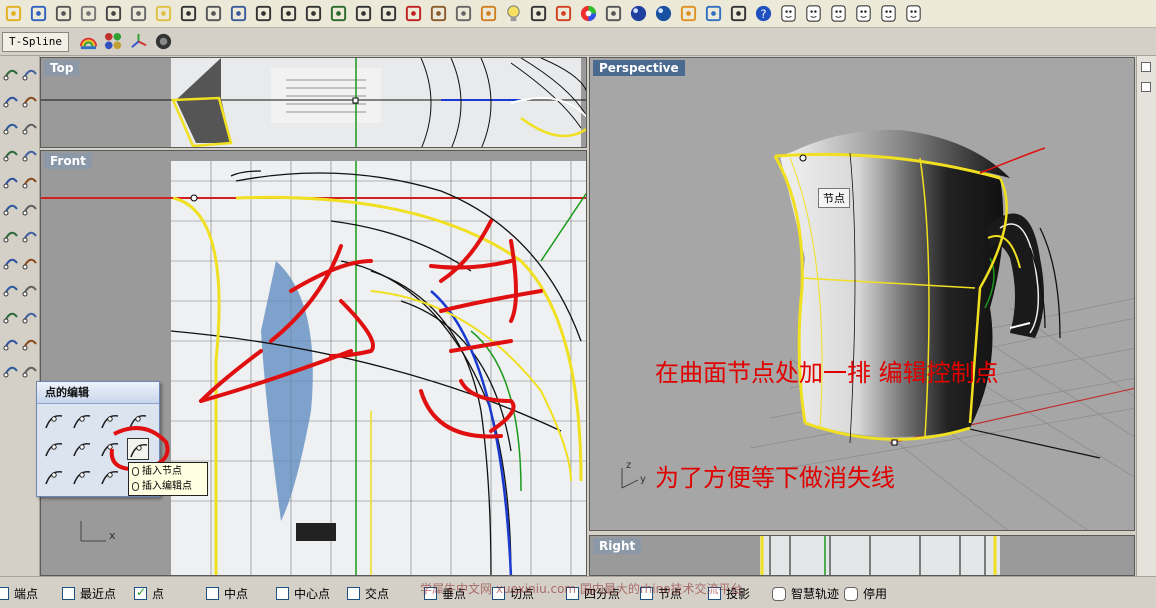 This screenshot has width=1156, height=608. Describe the element at coordinates (11, 208) in the screenshot. I see `box-icon` at that location.